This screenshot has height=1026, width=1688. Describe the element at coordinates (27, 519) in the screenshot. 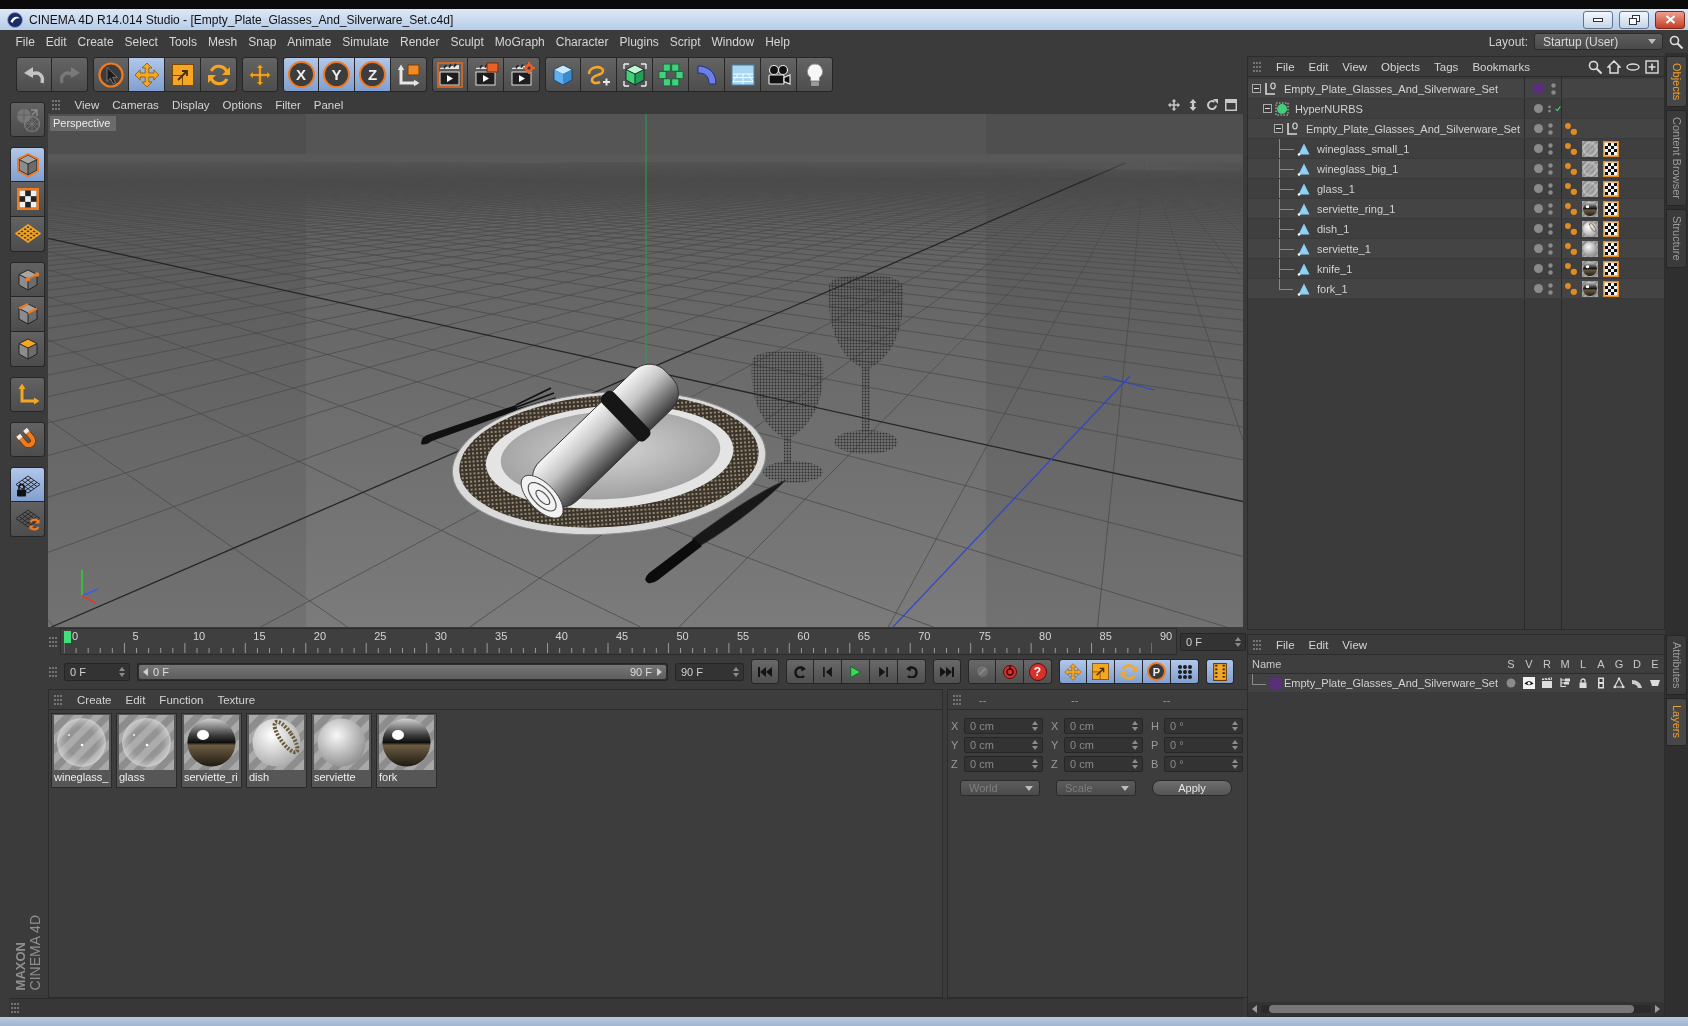

I see `planar-workplane-button` at that location.